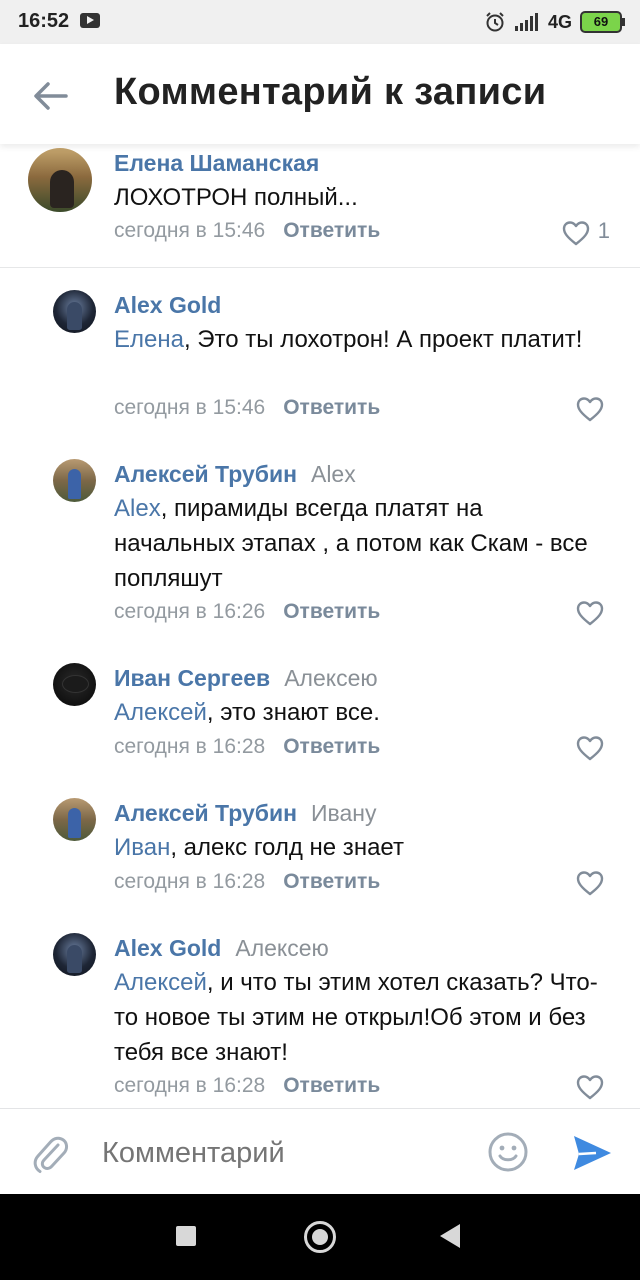 The image size is (640, 1280). Describe the element at coordinates (186, 1236) in the screenshot. I see `recents-icon` at that location.